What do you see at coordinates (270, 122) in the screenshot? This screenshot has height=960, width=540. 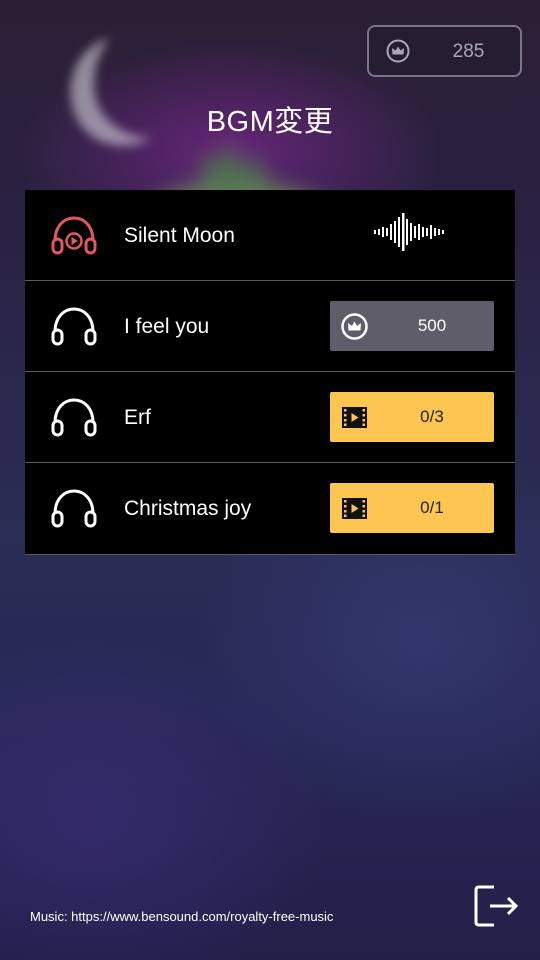 I see `page-title: BGM変更` at bounding box center [270, 122].